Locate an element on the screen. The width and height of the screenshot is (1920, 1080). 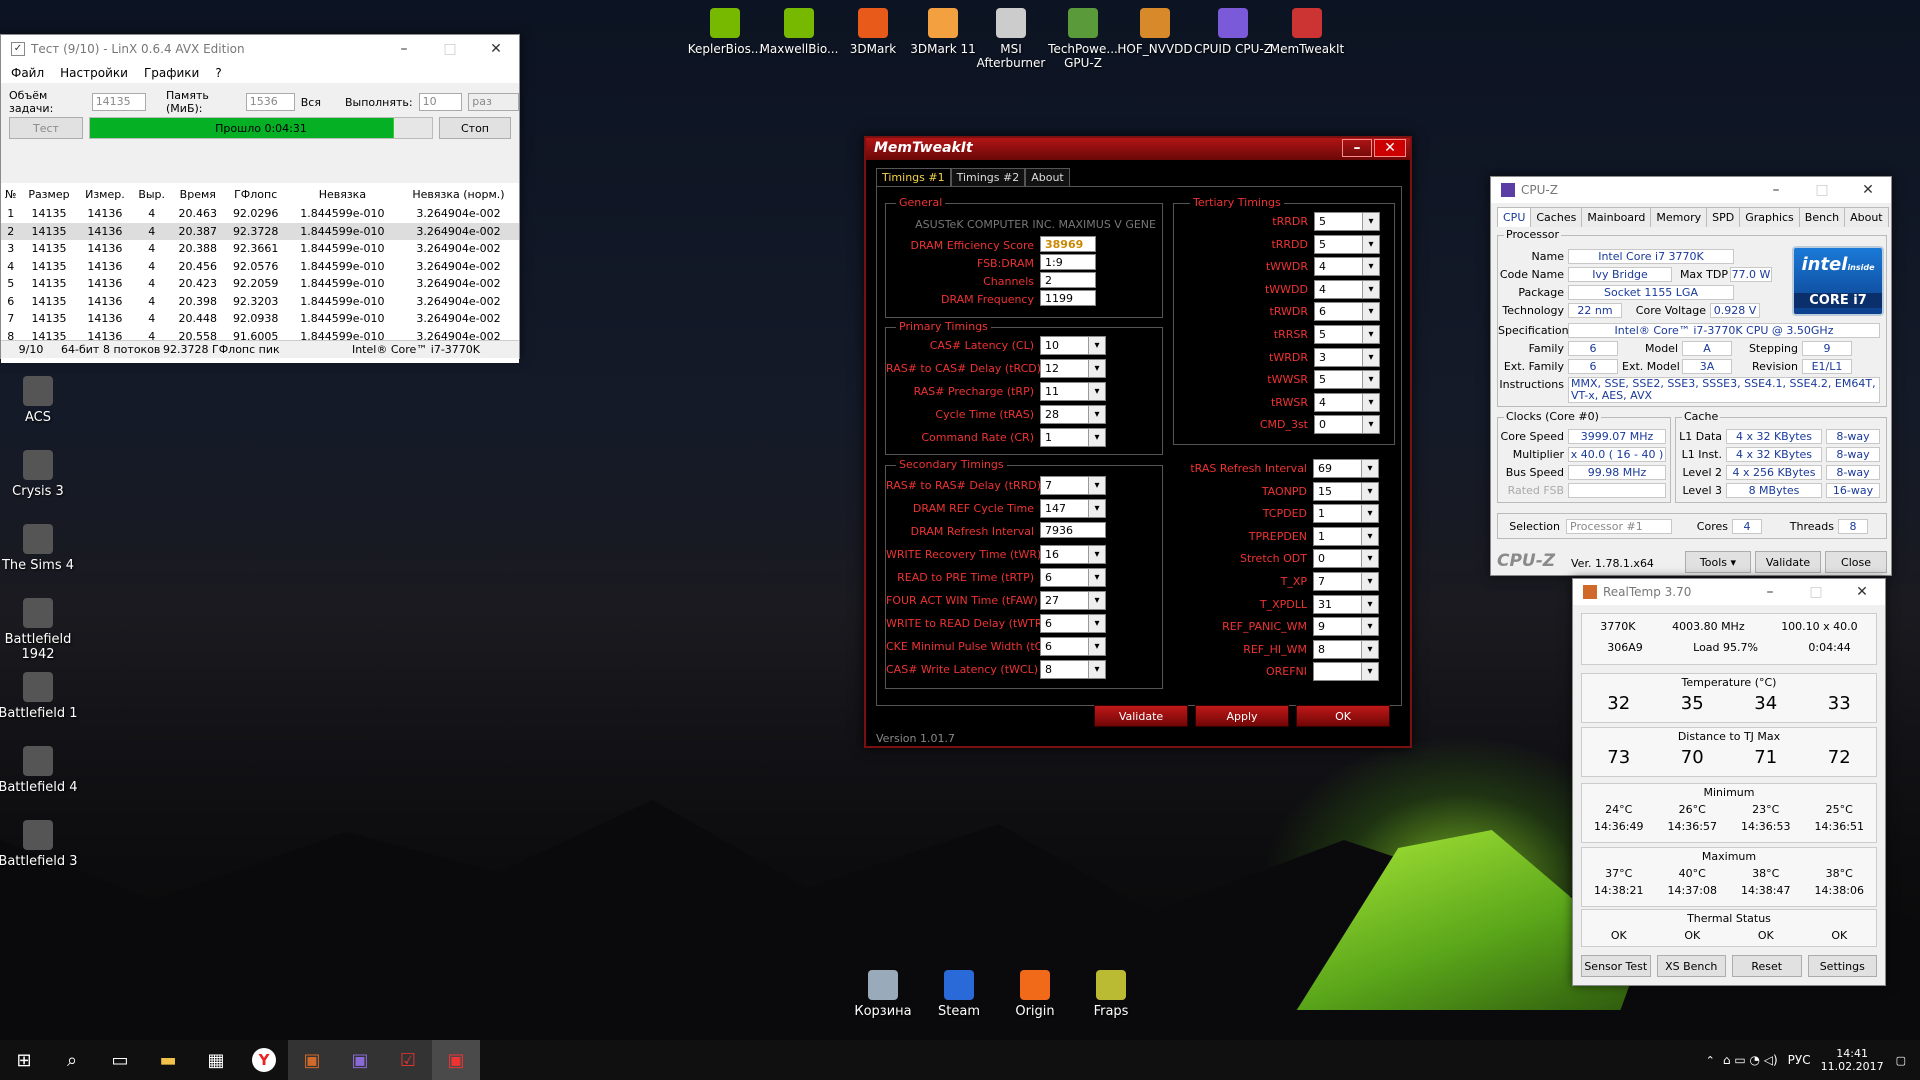
tab-spd: SPD is located at coordinates (1723, 217).